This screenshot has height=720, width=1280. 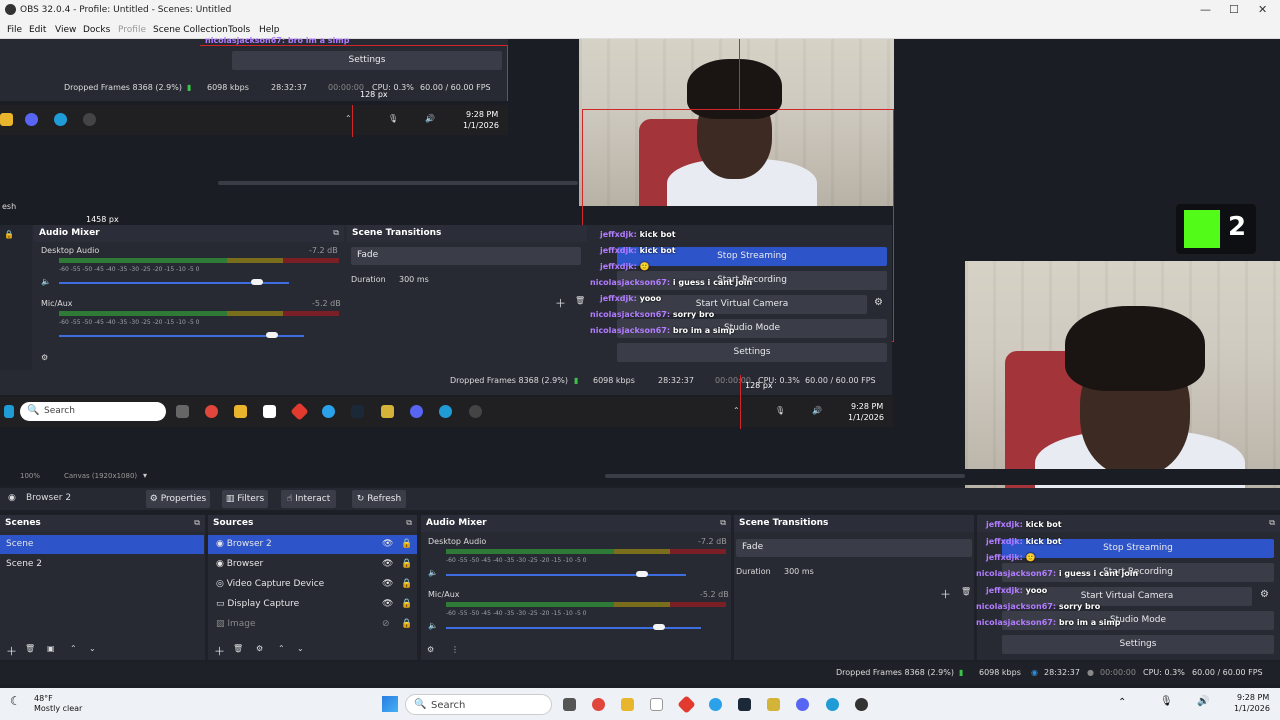 What do you see at coordinates (799, 571) in the screenshot?
I see `duration-value: 300 ms` at bounding box center [799, 571].